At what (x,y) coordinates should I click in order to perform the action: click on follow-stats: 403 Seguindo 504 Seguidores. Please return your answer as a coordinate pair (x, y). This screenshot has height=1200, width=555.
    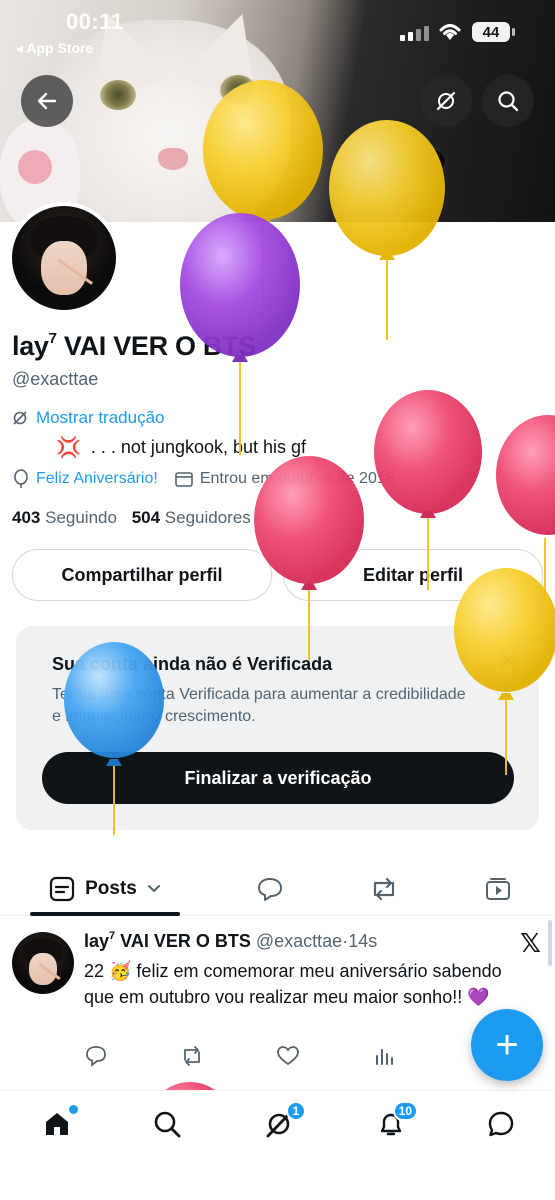
    Looking at the image, I should click on (131, 518).